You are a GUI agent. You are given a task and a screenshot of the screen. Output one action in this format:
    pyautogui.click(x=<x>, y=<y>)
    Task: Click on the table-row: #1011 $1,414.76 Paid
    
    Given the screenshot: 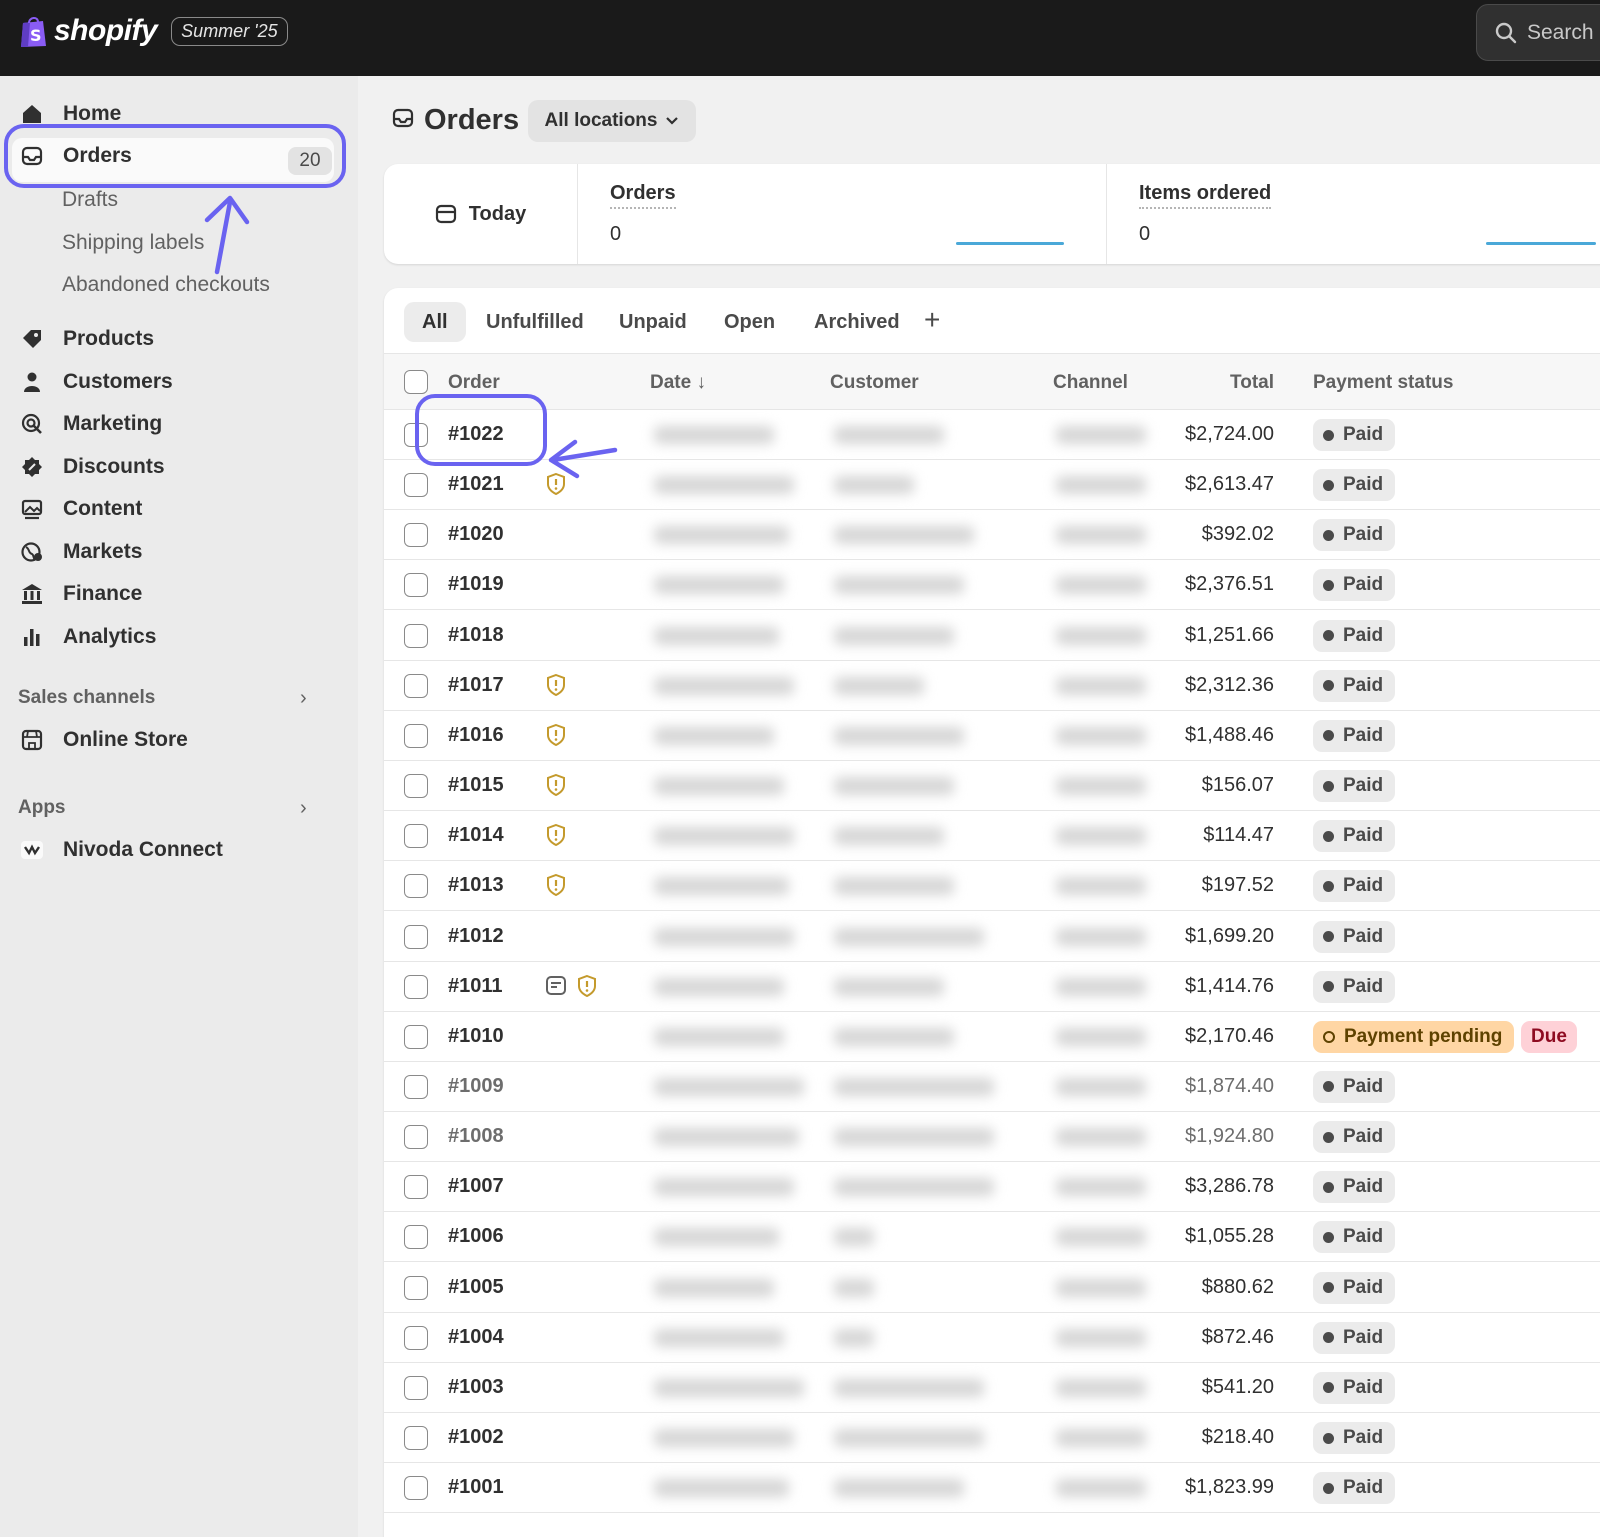 What is the action you would take?
    pyautogui.click(x=992, y=987)
    